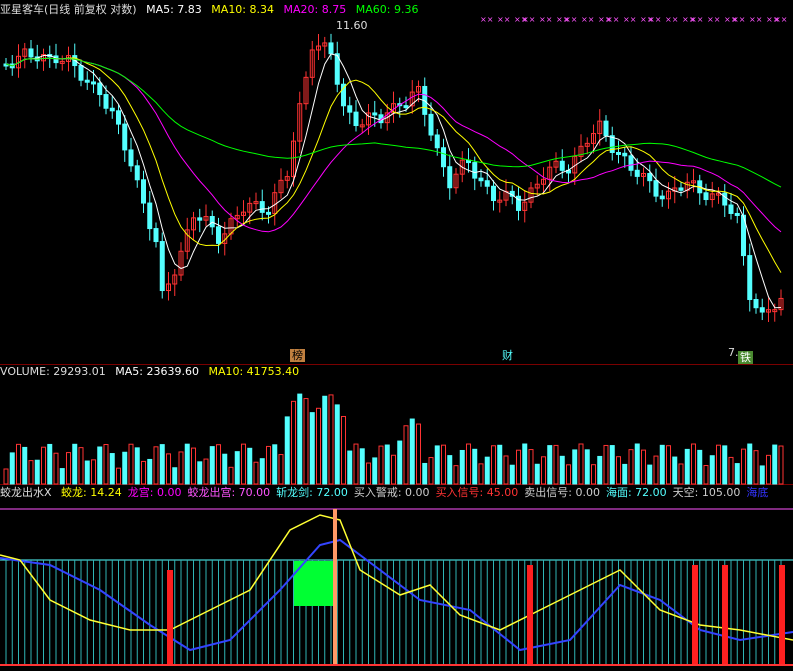 This screenshot has width=793, height=671. Describe the element at coordinates (297, 355) in the screenshot. I see `marker-bang: 榜` at that location.